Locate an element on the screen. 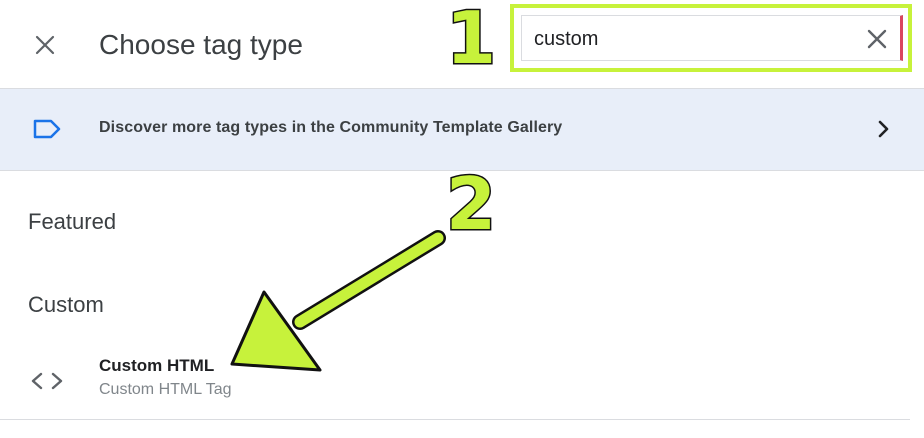  list-item-subtitle: Custom HTML Tag is located at coordinates (165, 389).